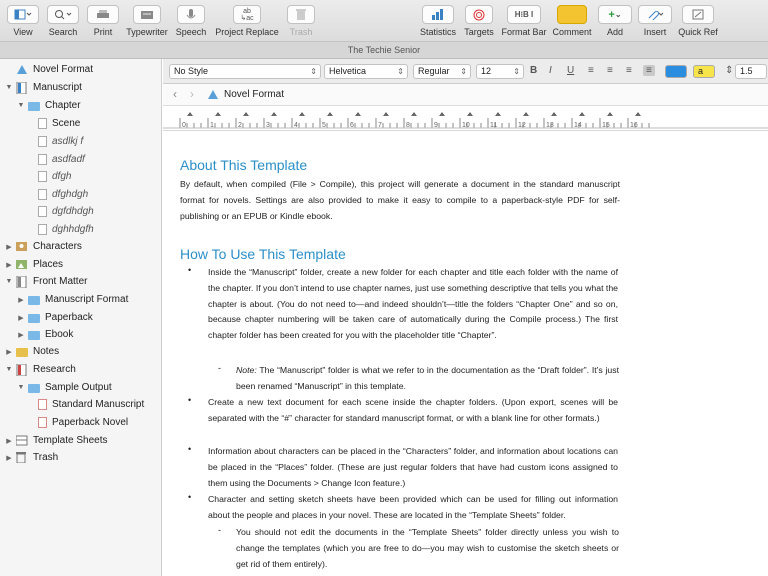 Image resolution: width=768 pixels, height=576 pixels. I want to click on binder-item-places: ▶ Places, so click(33, 264).